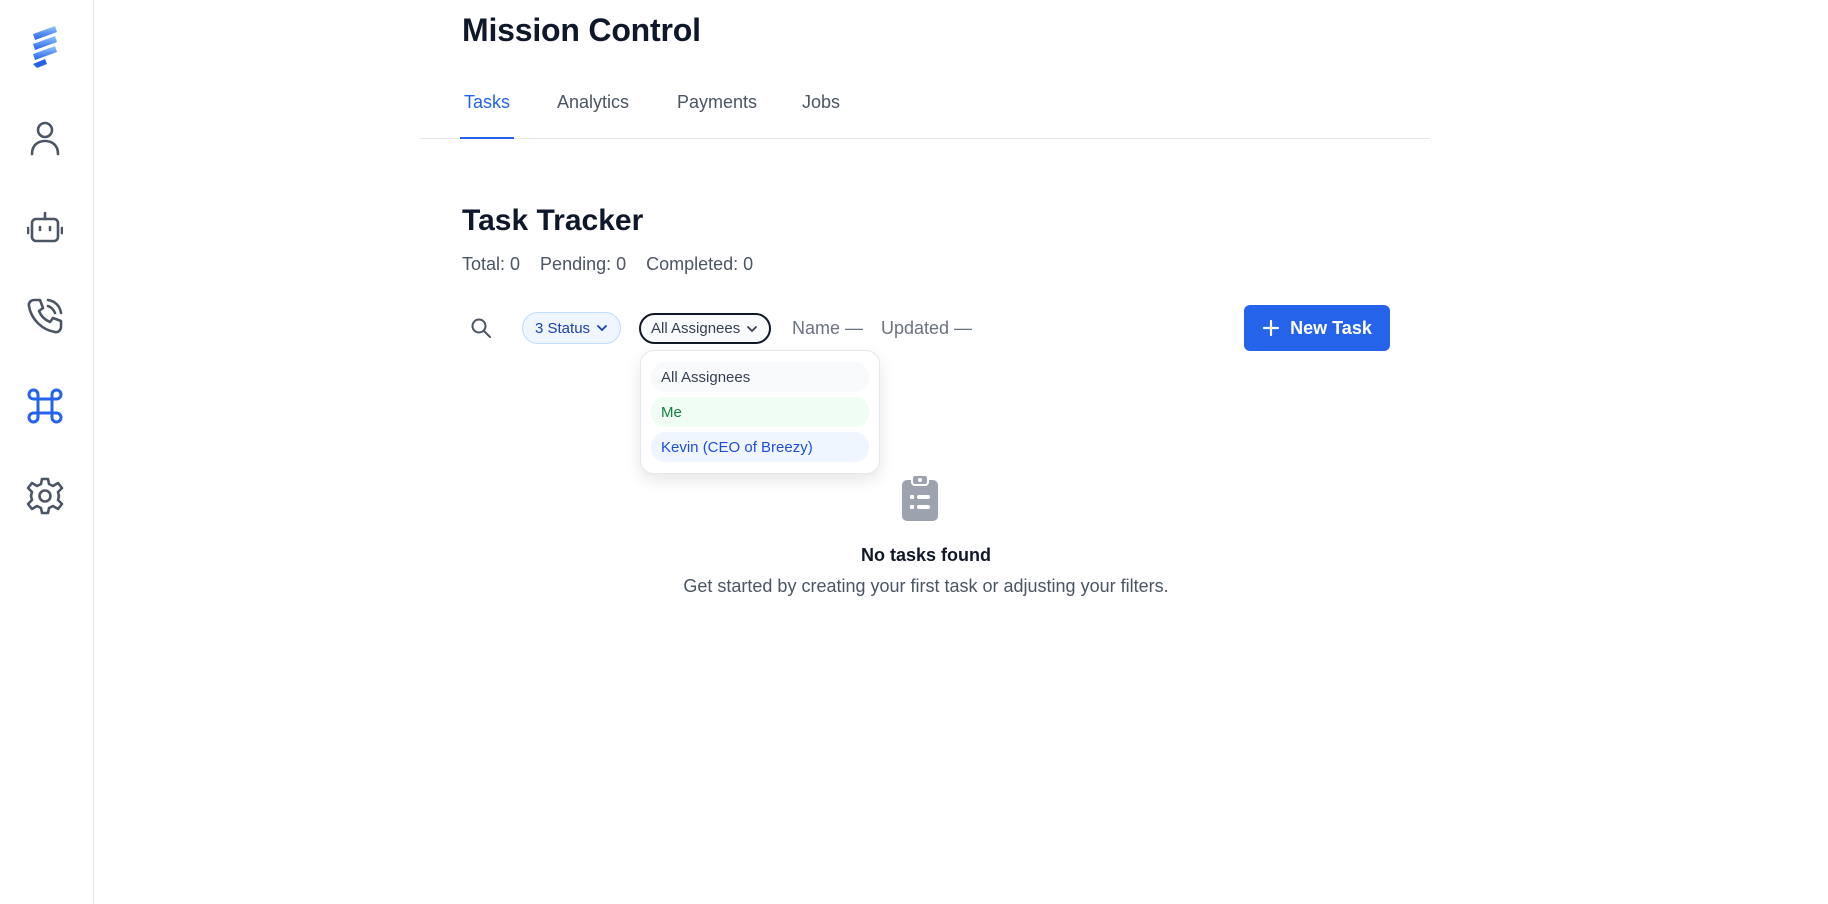  What do you see at coordinates (827, 328) in the screenshot?
I see `sort-by-name-button: Name —` at bounding box center [827, 328].